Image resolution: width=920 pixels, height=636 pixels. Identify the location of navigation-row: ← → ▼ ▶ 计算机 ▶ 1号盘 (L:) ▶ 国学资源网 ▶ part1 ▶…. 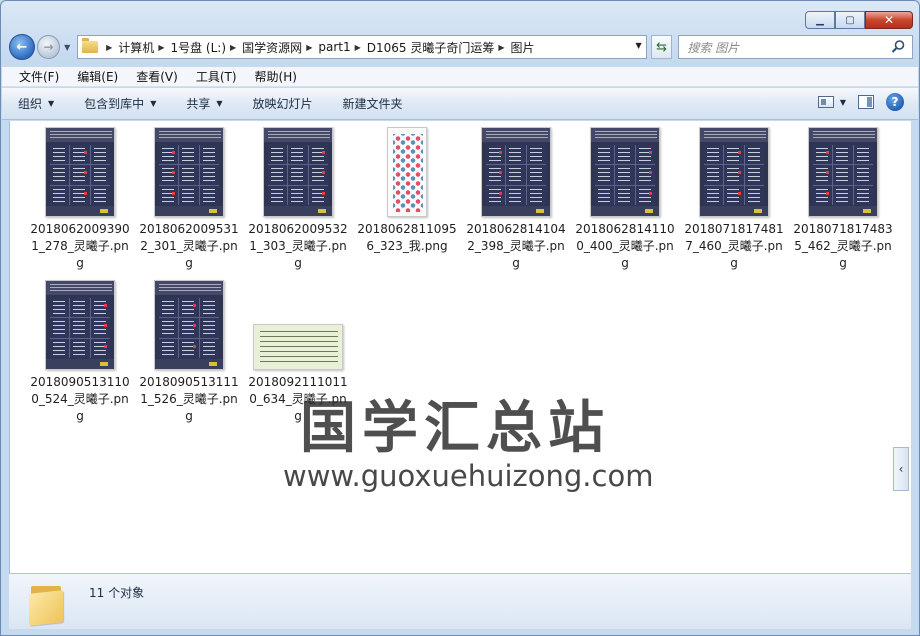
(461, 47).